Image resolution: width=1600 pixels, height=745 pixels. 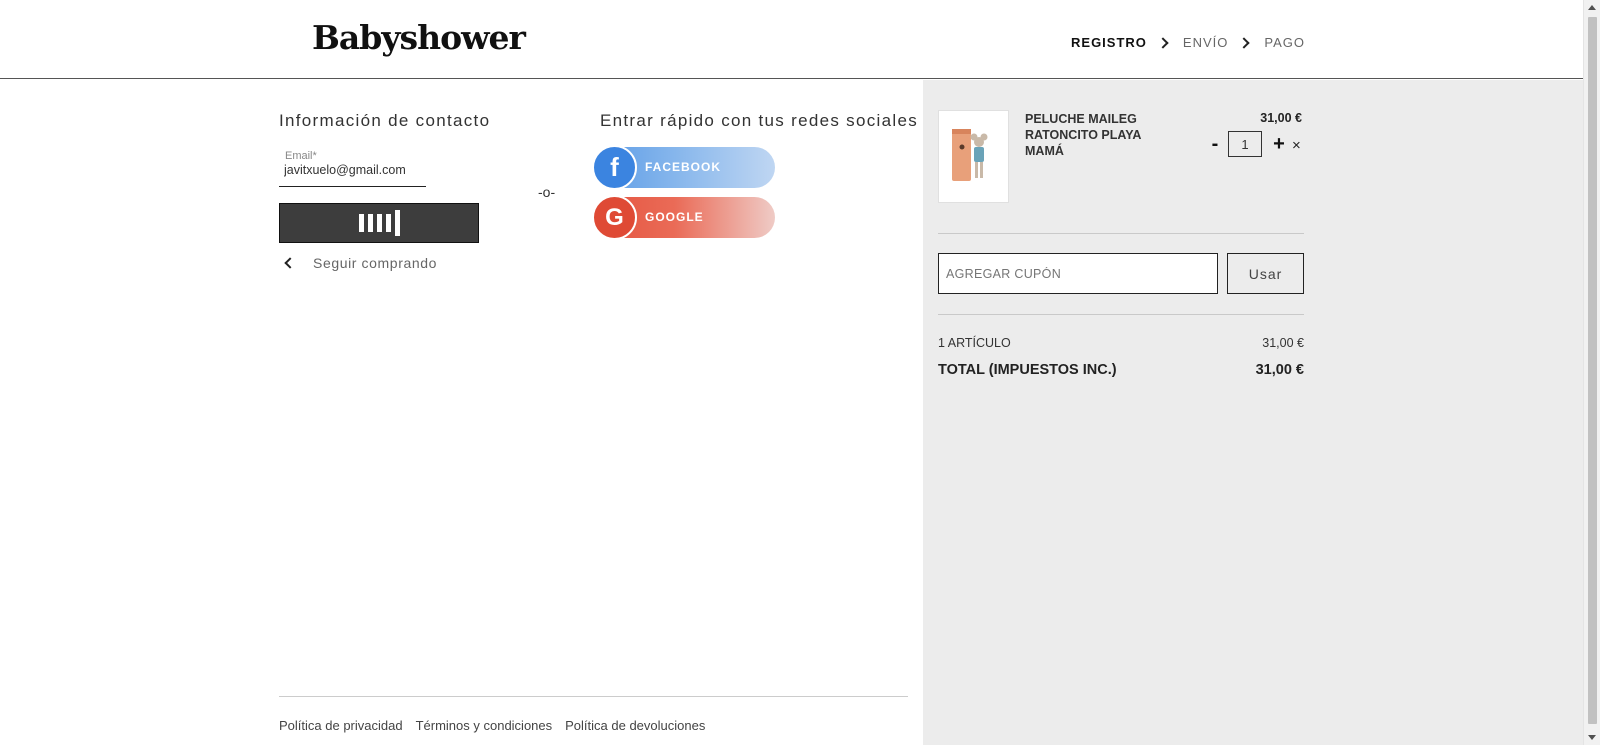 I want to click on footer-divider, so click(x=593, y=696).